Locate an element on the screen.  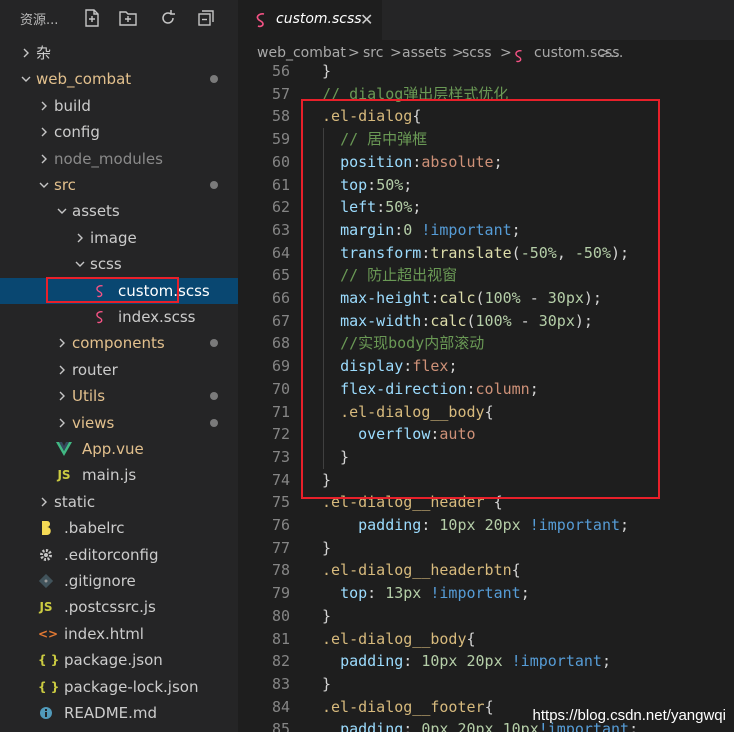
tree-item-static: static is located at coordinates (119, 502).